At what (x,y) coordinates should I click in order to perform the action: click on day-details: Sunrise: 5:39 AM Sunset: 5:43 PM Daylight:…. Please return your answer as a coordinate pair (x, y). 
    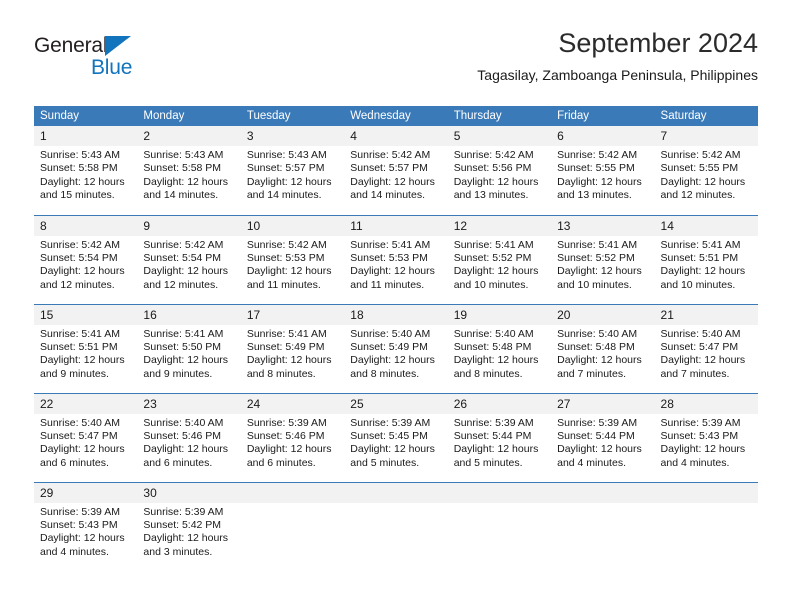
    Looking at the image, I should click on (85, 531).